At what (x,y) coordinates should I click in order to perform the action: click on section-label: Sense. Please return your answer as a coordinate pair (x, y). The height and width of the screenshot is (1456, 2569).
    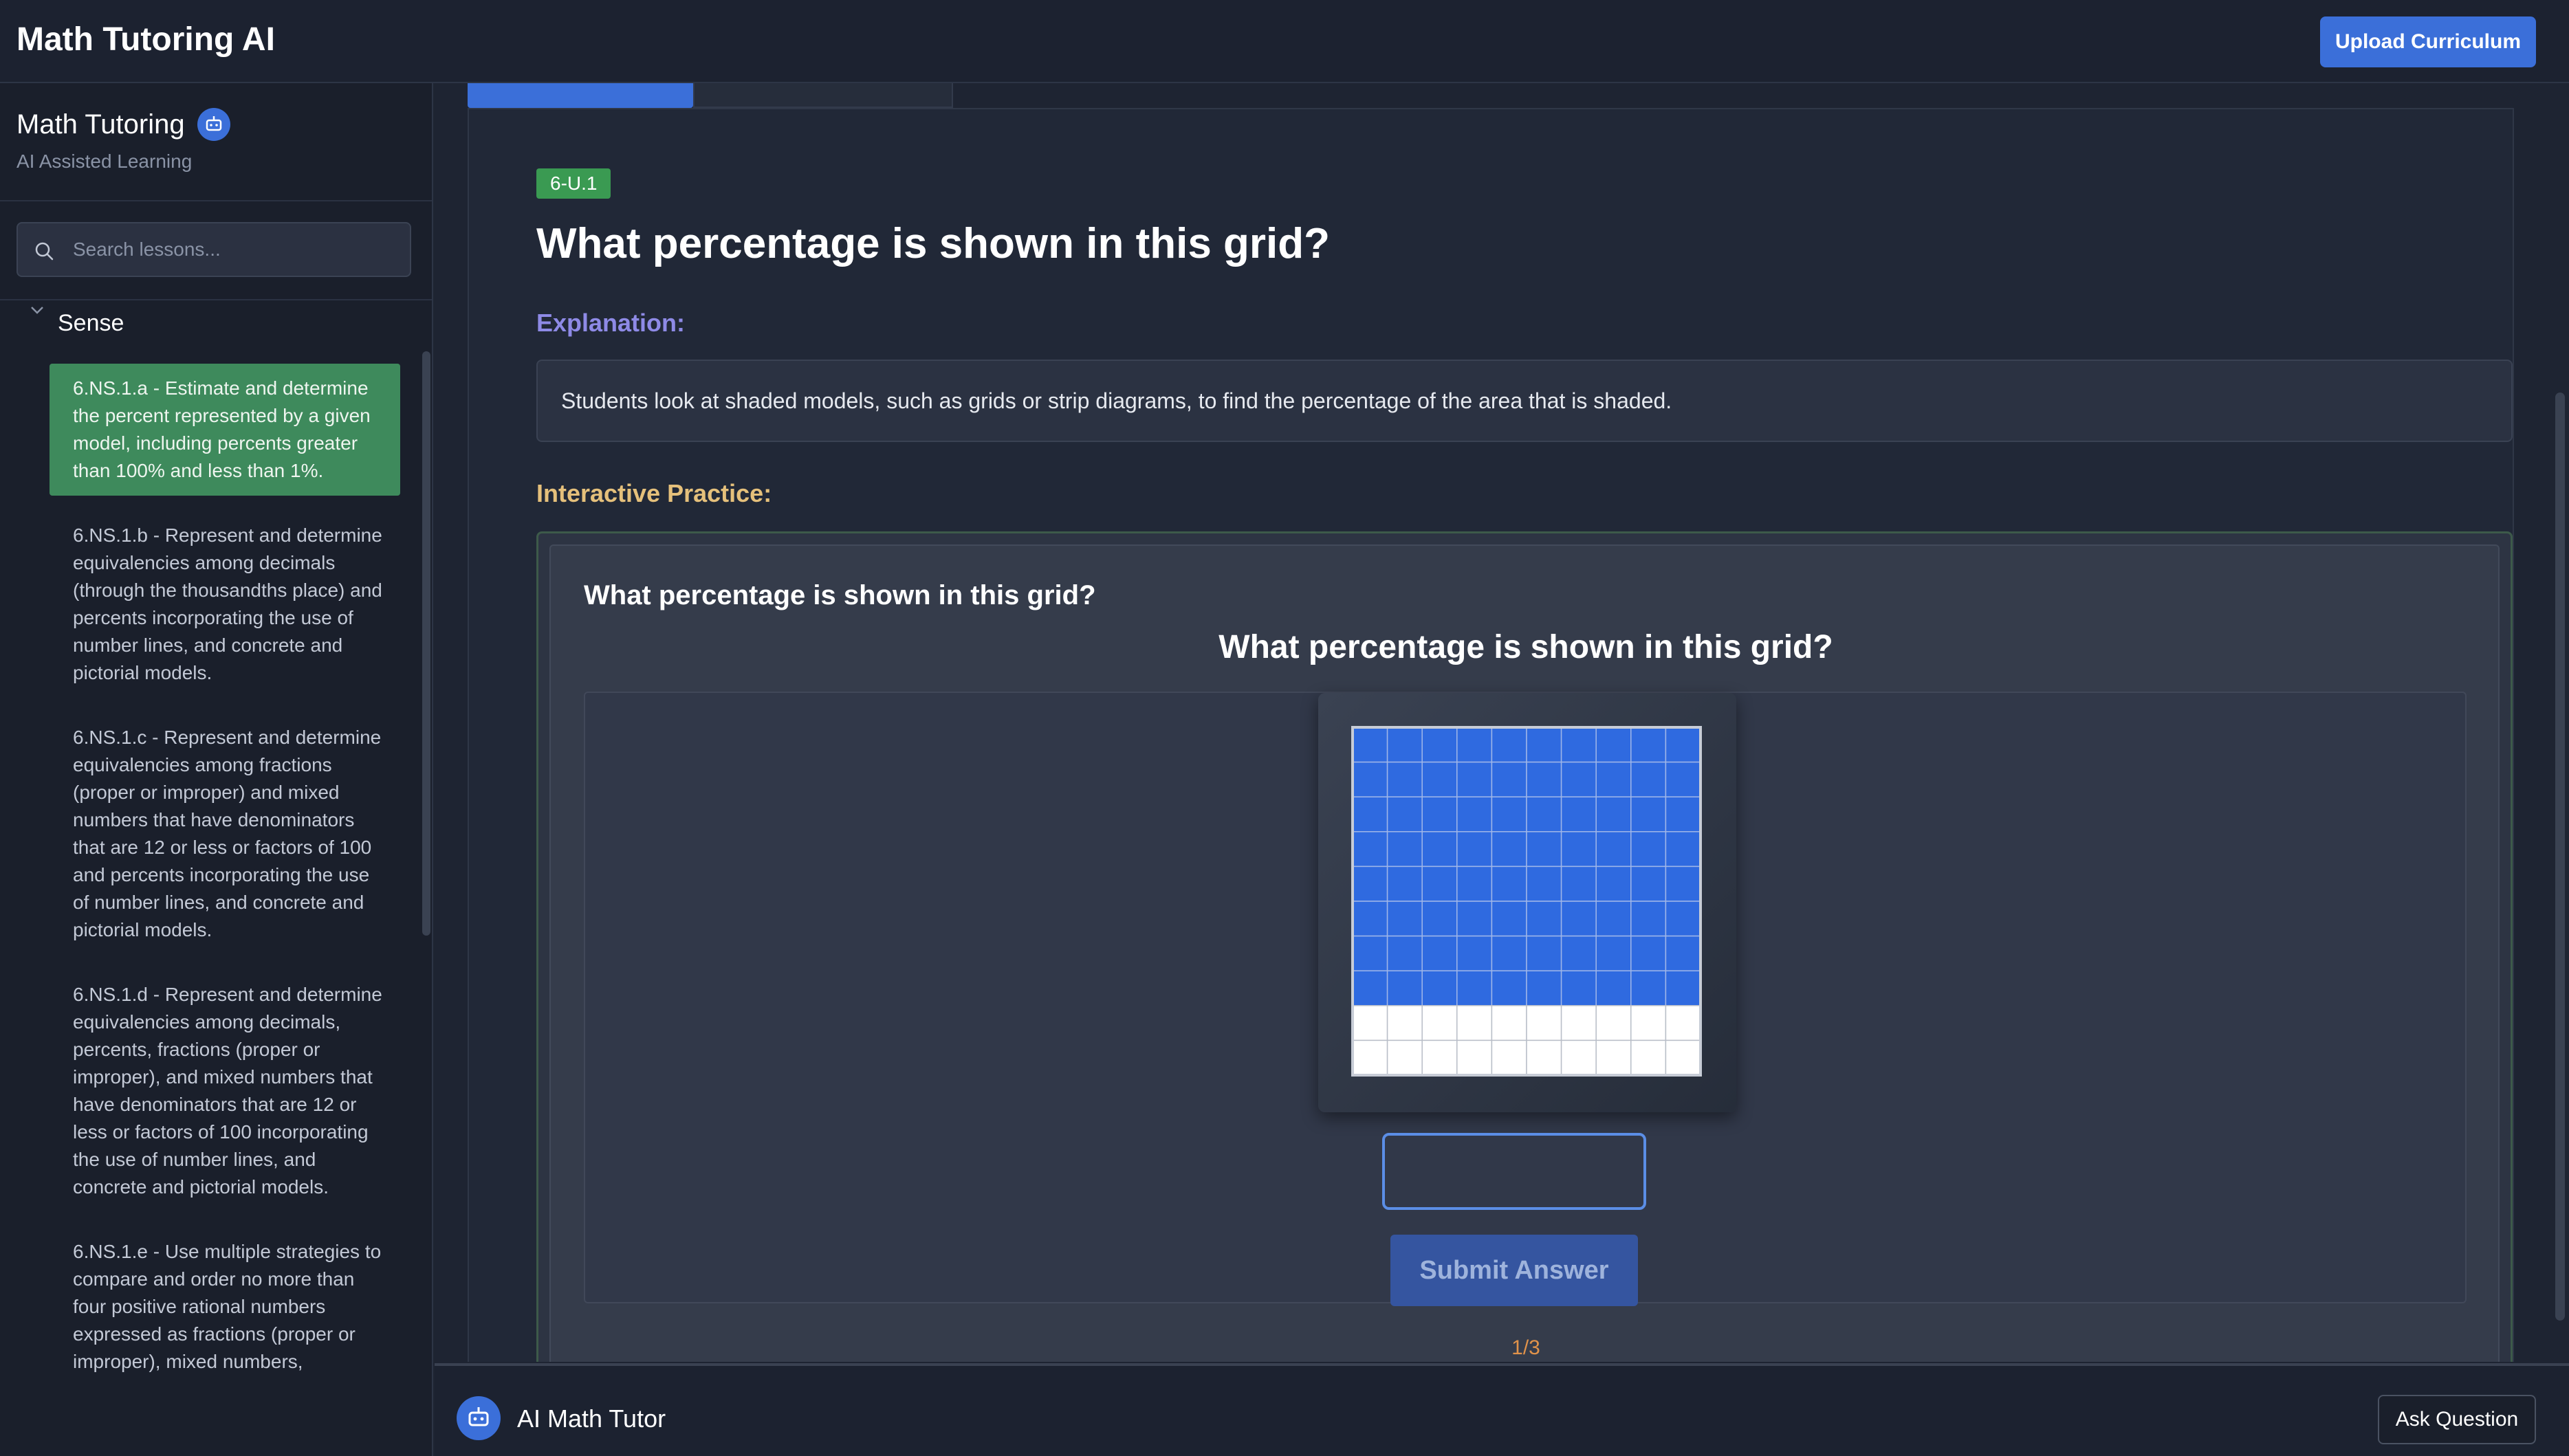
    Looking at the image, I should click on (91, 323).